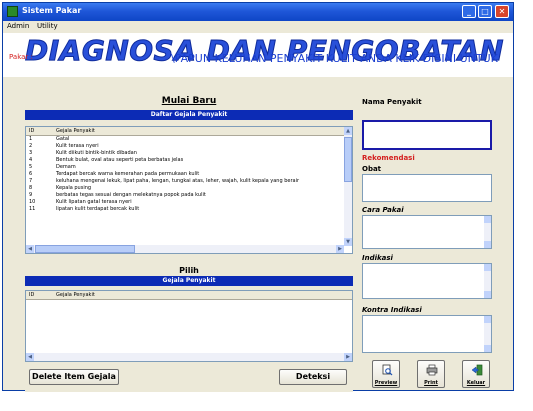 This screenshot has height=411, width=533. I want to click on pilih-title: Pilih, so click(189, 270).